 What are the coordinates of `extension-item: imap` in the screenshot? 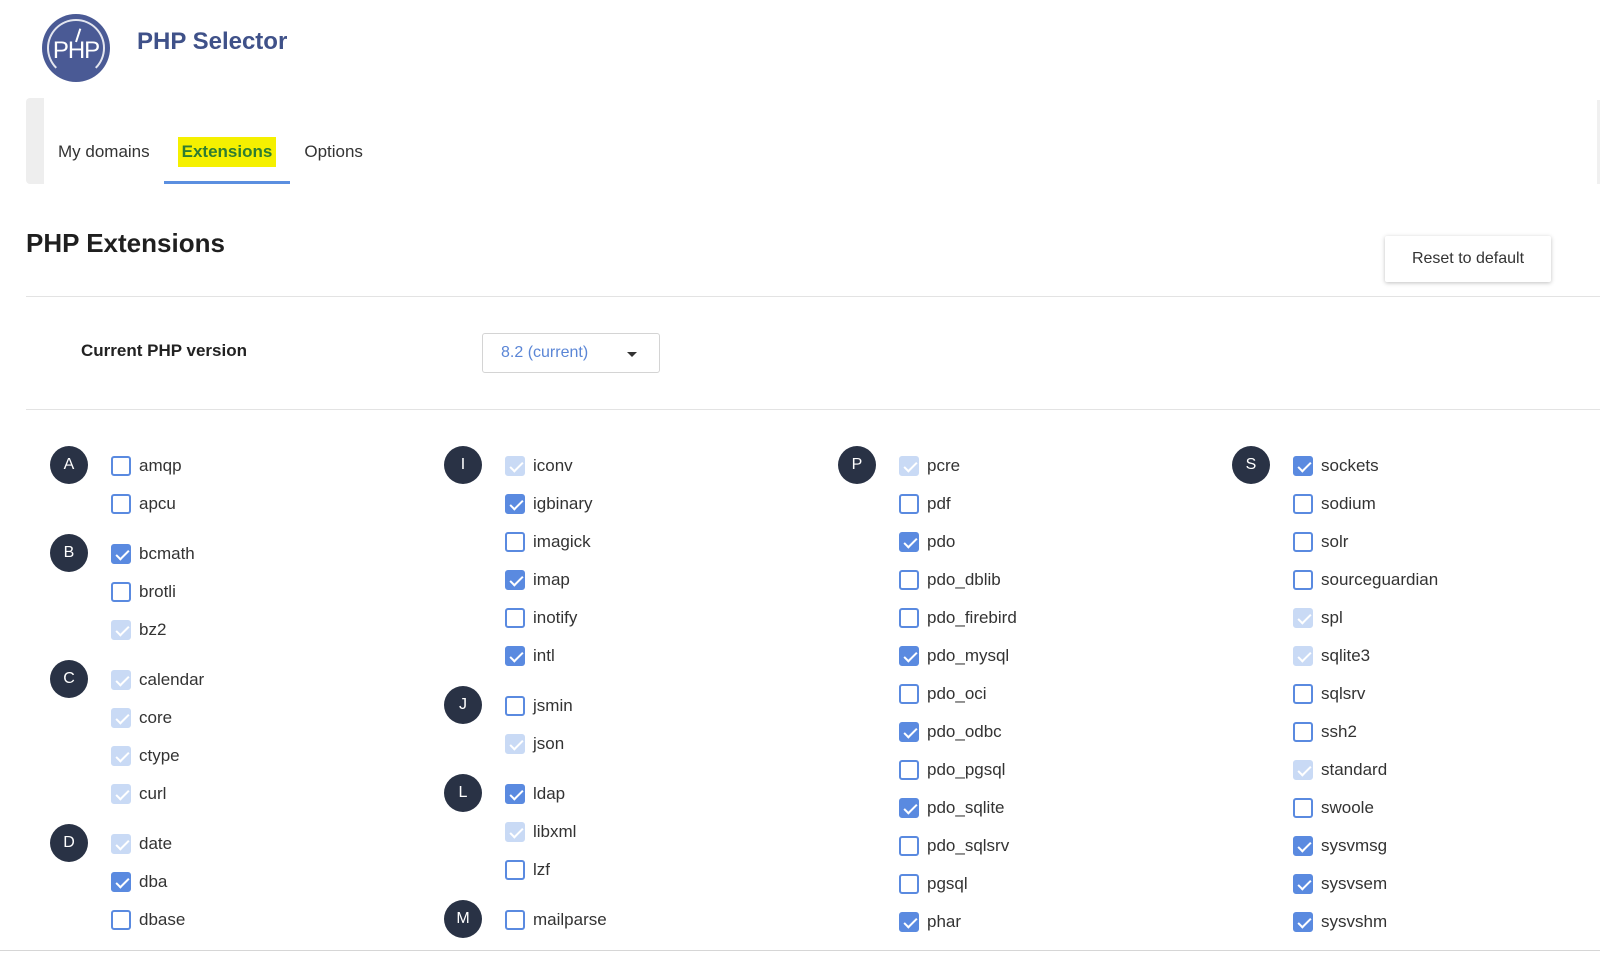 It's located at (537, 580).